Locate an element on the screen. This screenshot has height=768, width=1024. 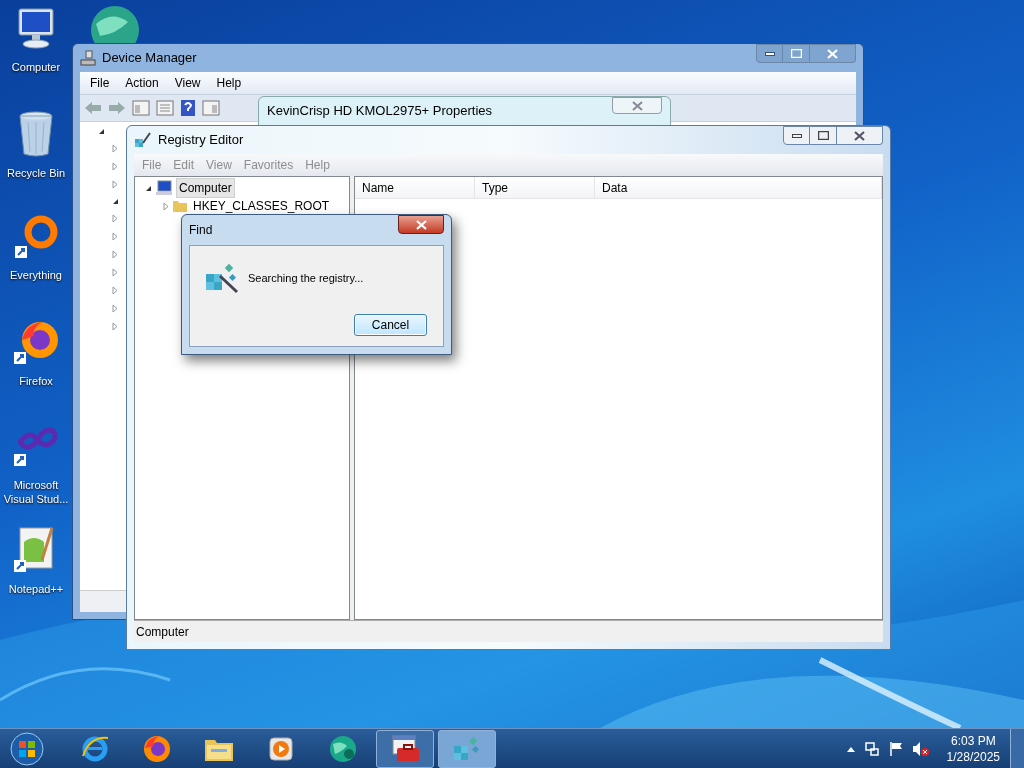
show-desktop-button is located at coordinates (1017, 748).